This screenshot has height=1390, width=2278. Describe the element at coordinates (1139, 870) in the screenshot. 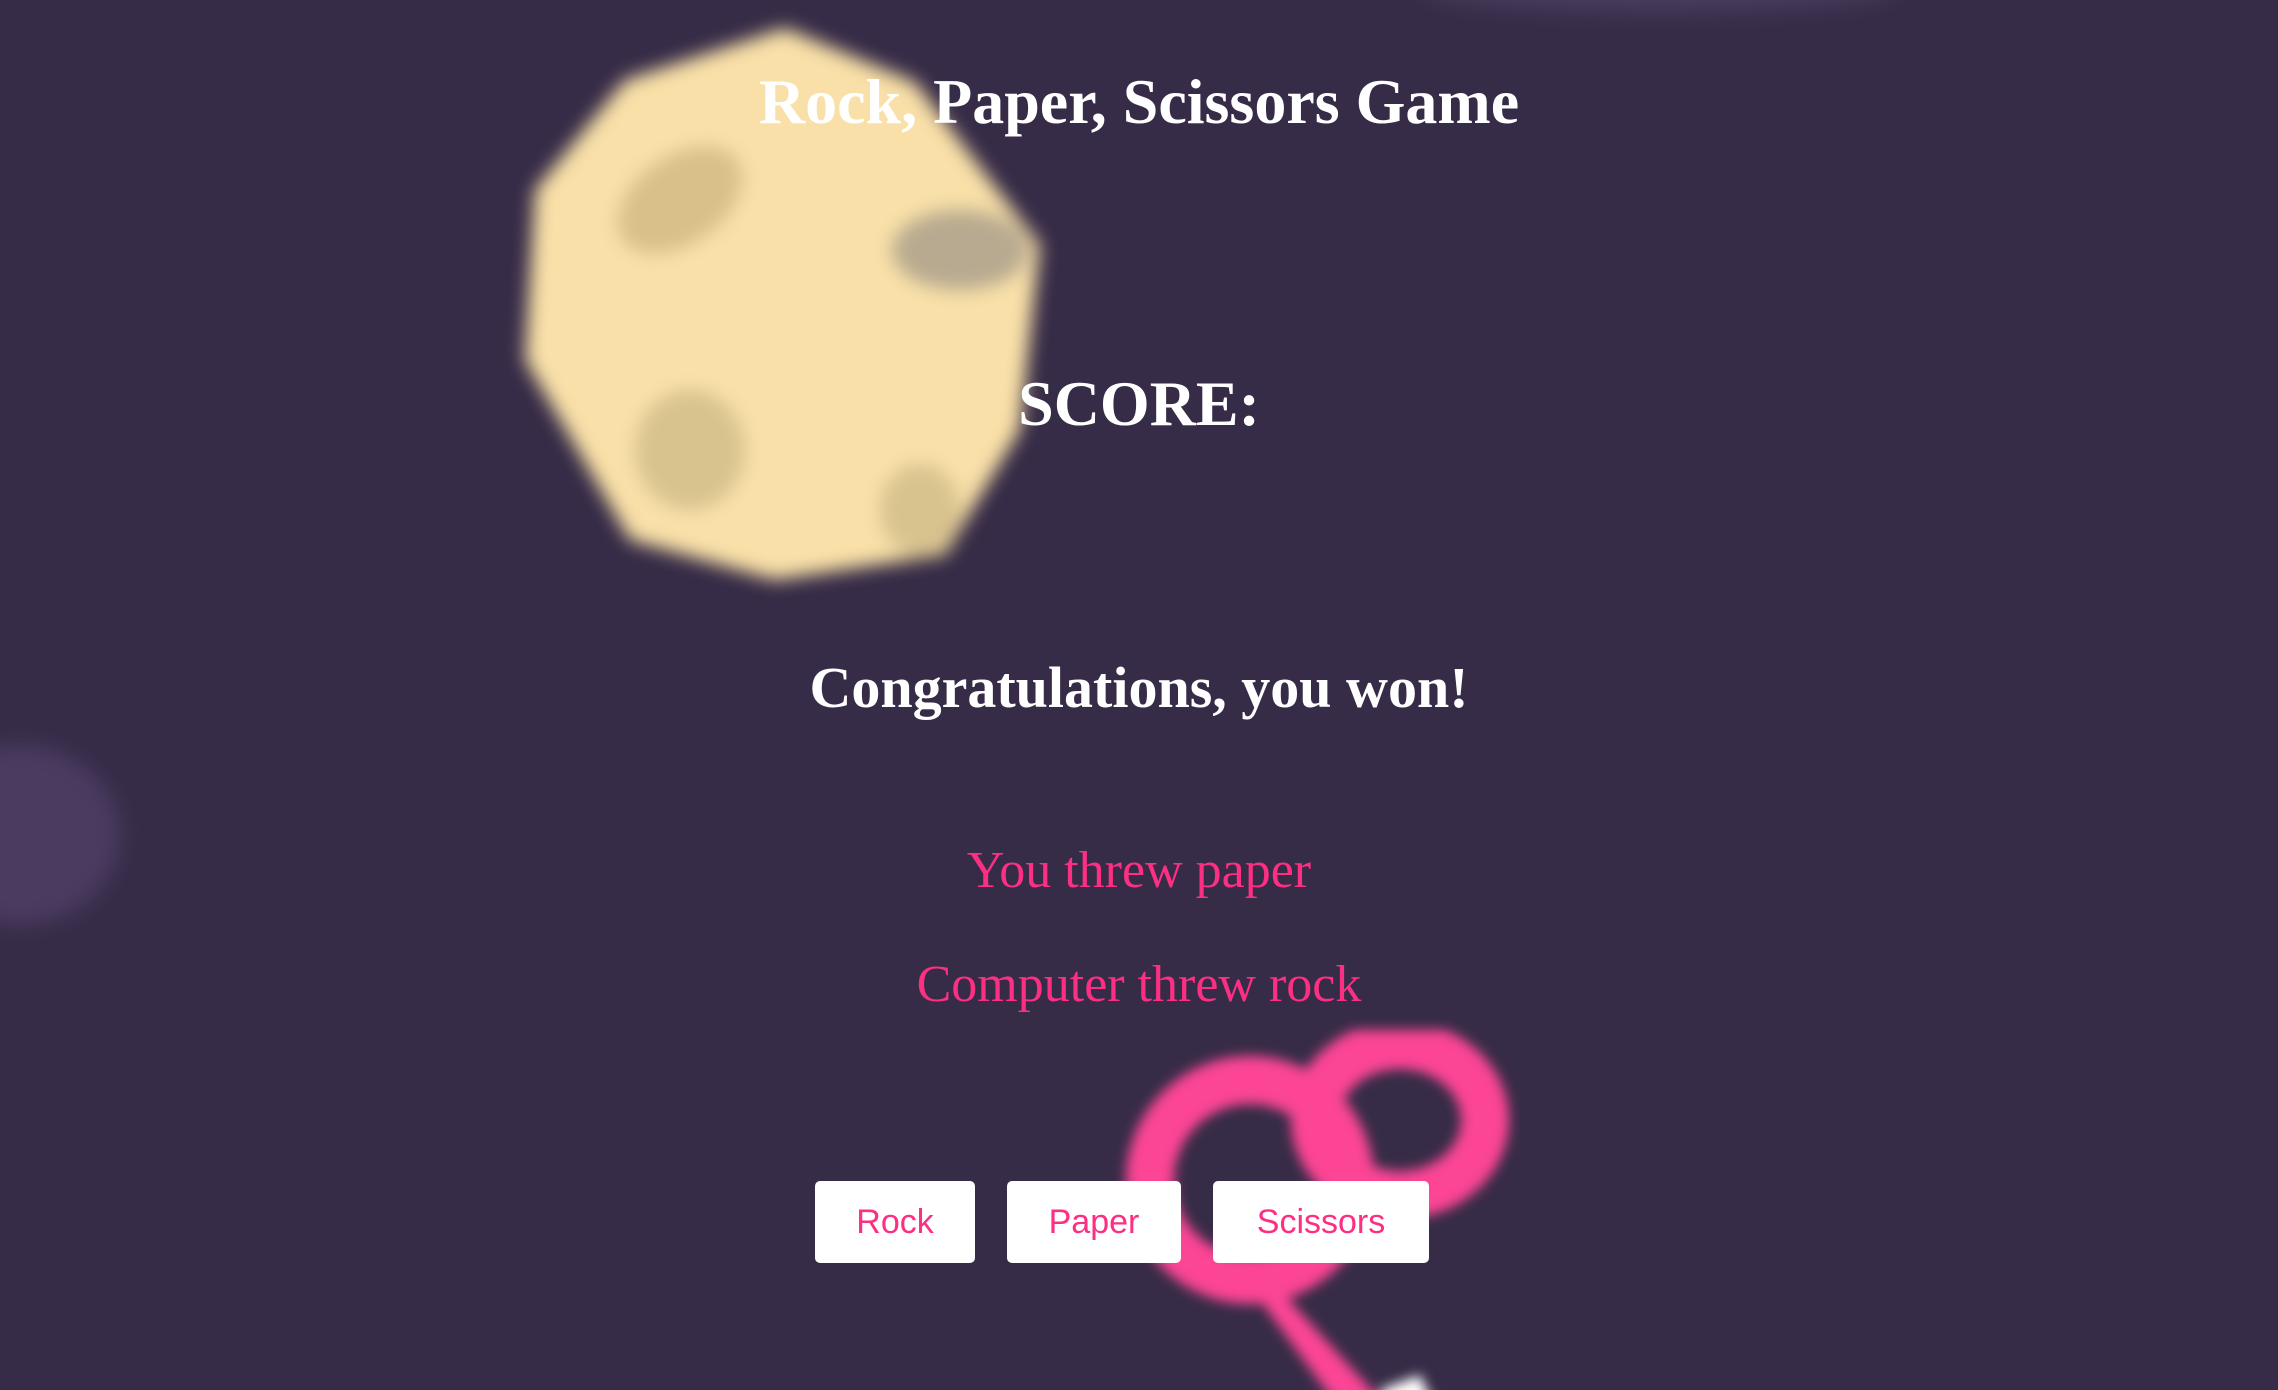

I see `player-throw-text: You threw paper` at that location.